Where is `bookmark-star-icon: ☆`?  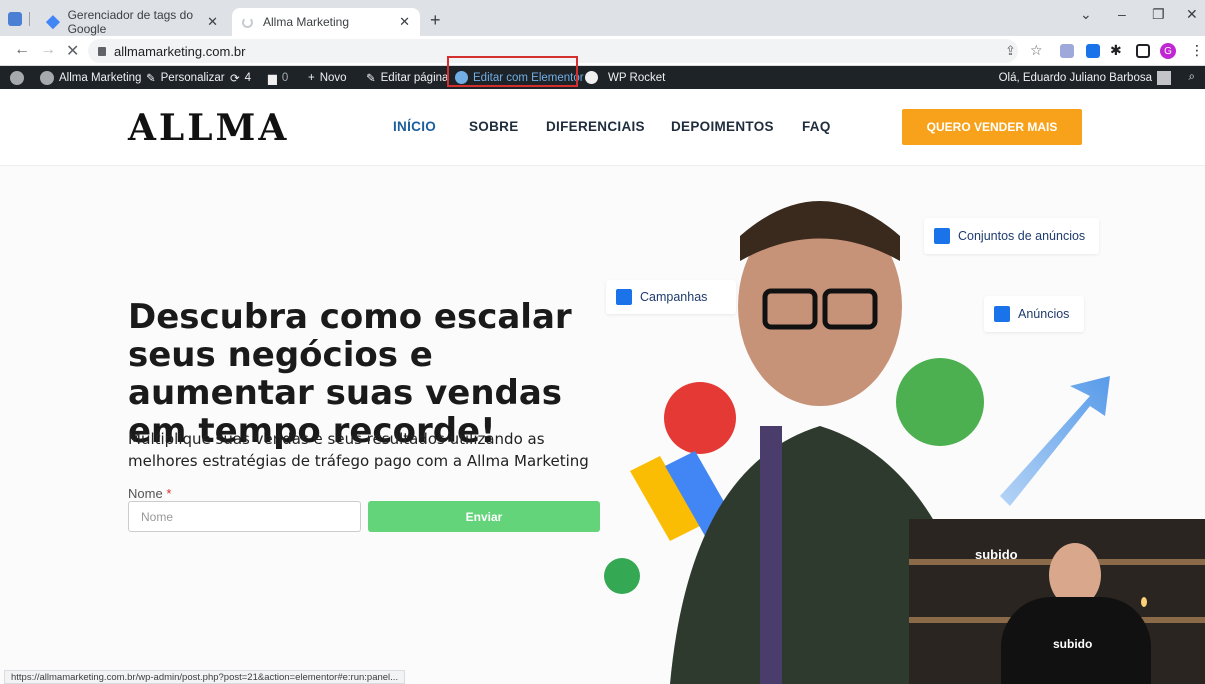
bookmark-star-icon: ☆ is located at coordinates (1036, 50).